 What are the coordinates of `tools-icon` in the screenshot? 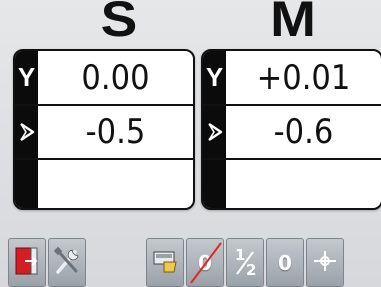 It's located at (67, 263).